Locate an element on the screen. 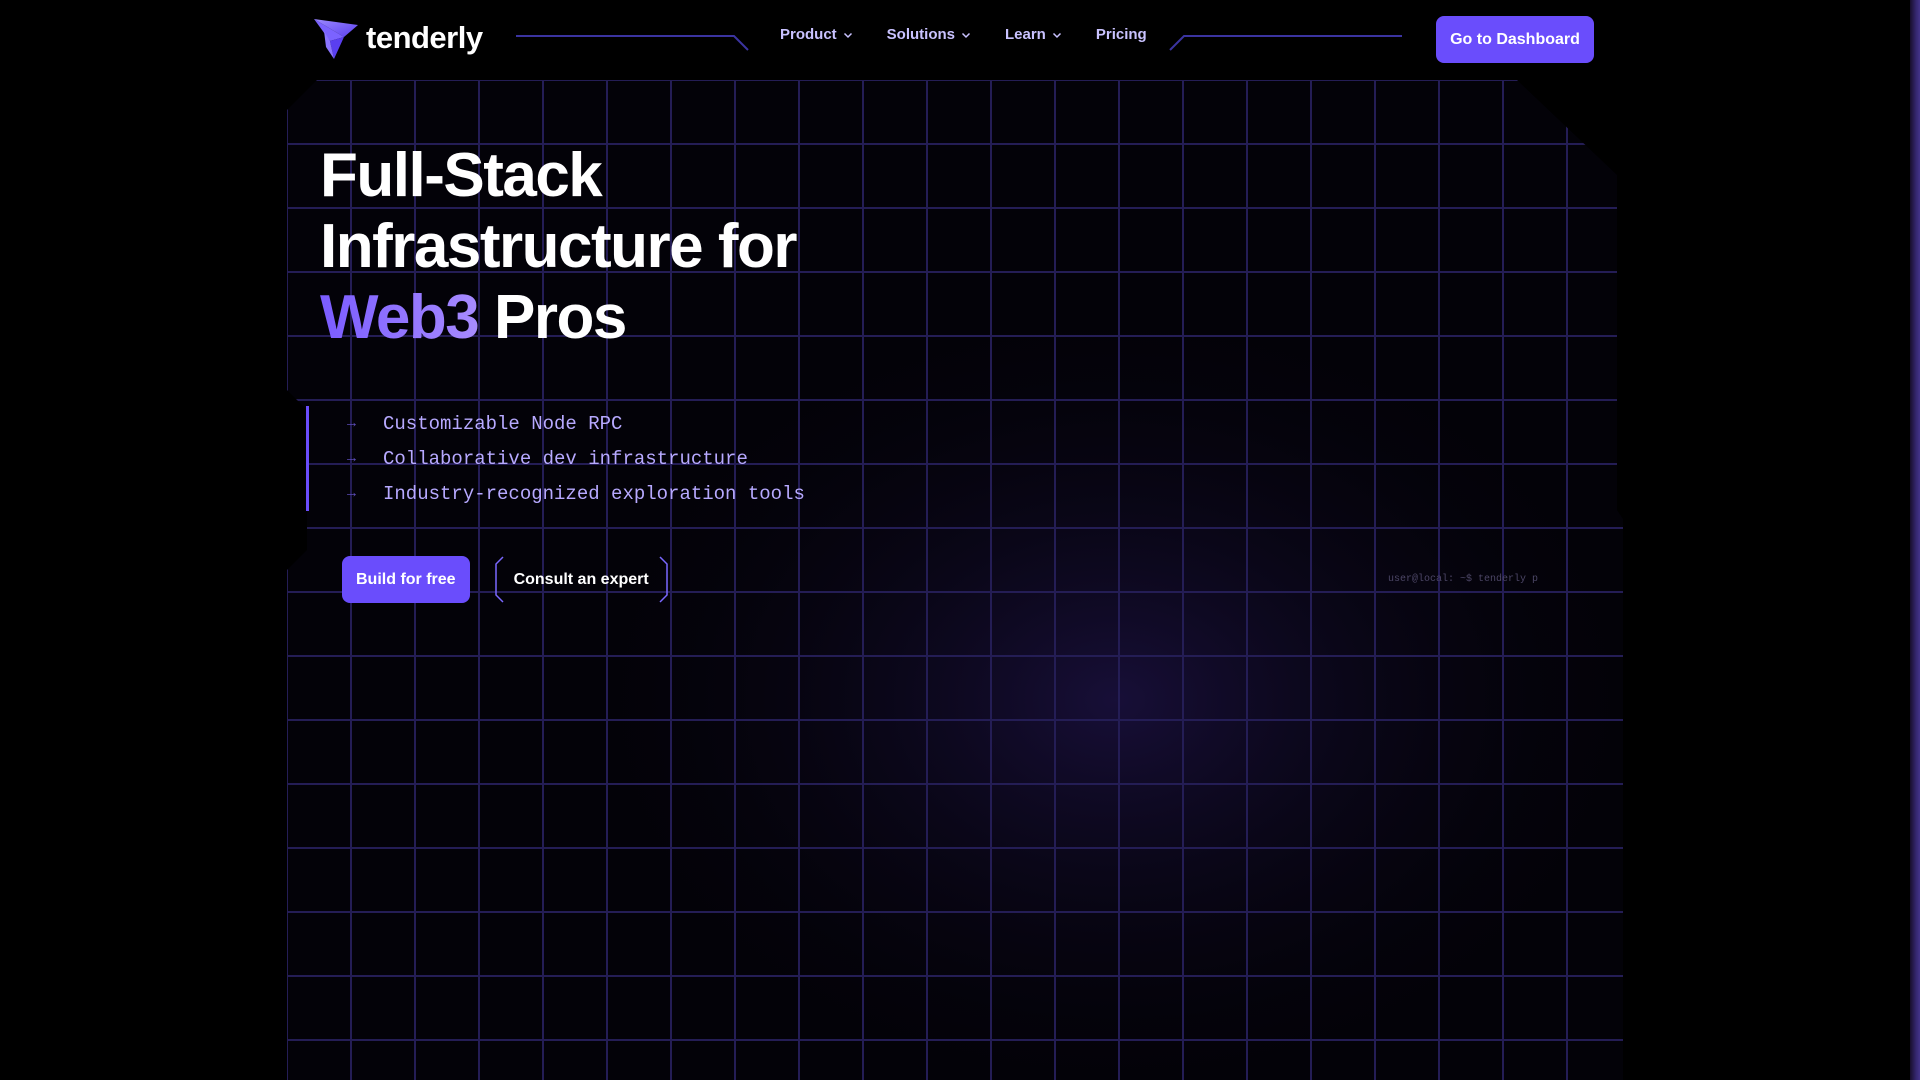 The image size is (1920, 1080). hero-title-accent: Web3 is located at coordinates (400, 317).